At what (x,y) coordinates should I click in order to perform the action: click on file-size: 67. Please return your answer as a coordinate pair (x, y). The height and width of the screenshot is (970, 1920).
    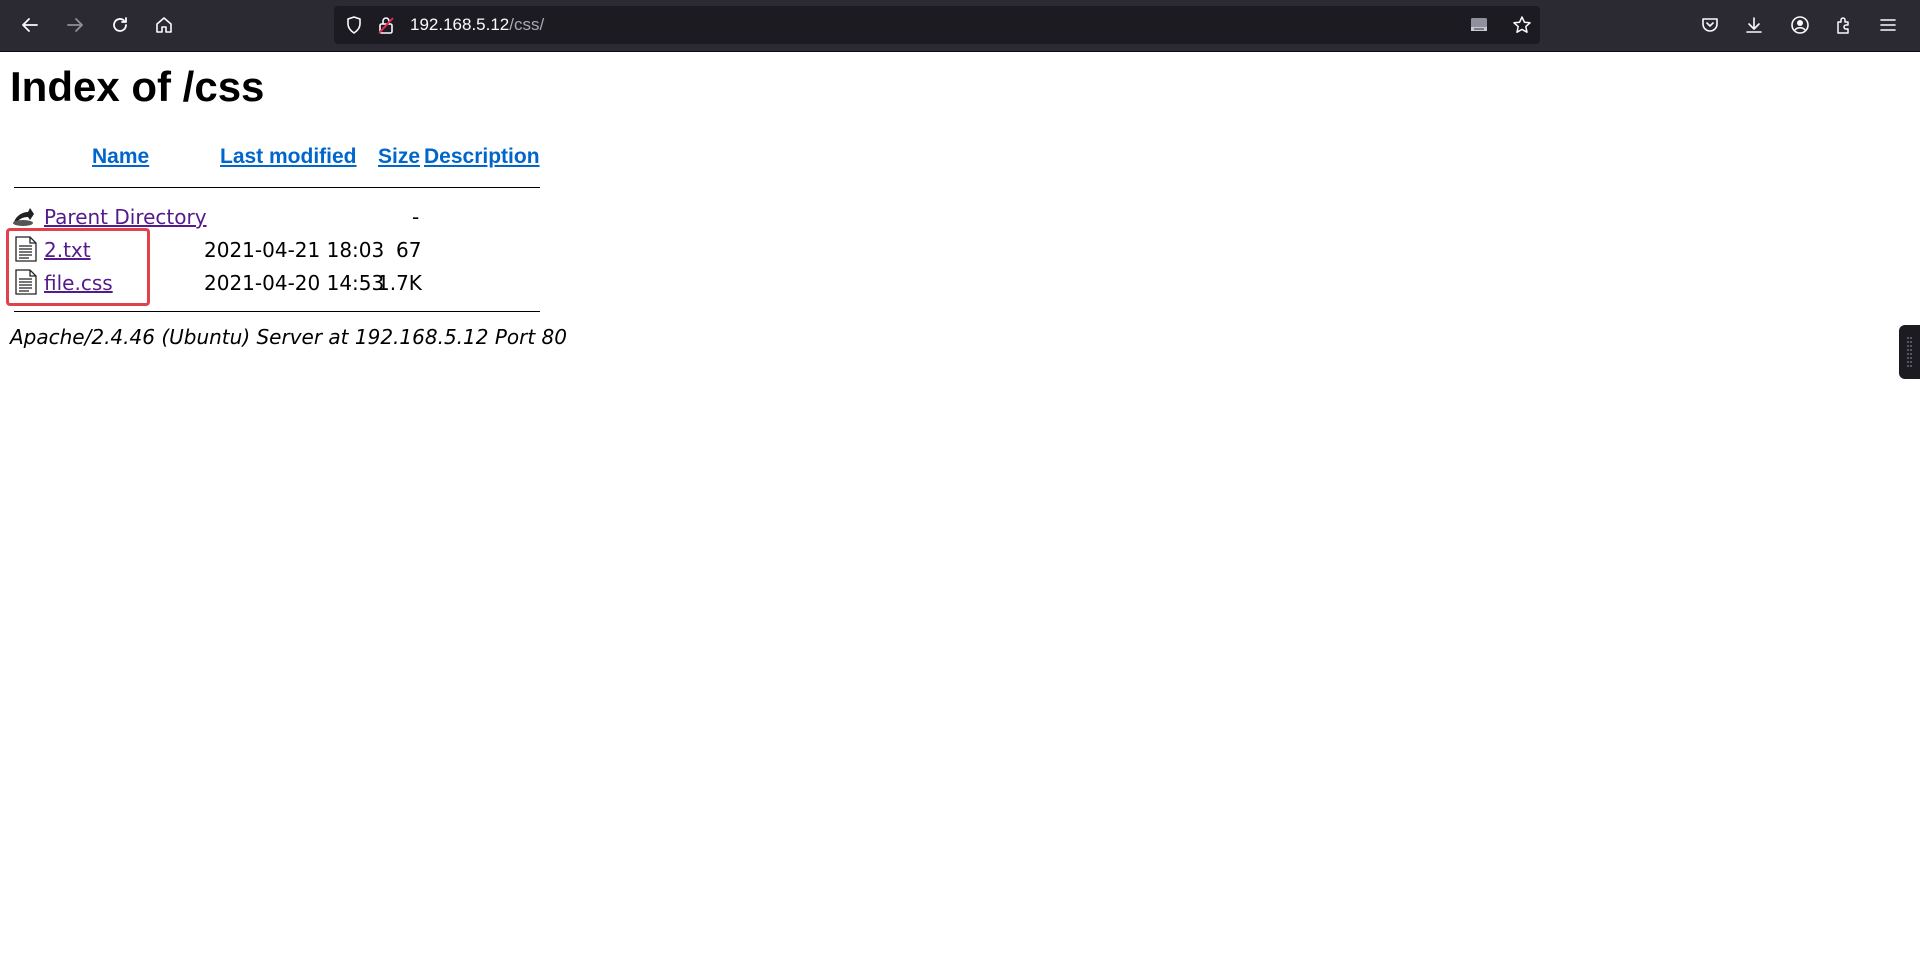
    Looking at the image, I should click on (409, 250).